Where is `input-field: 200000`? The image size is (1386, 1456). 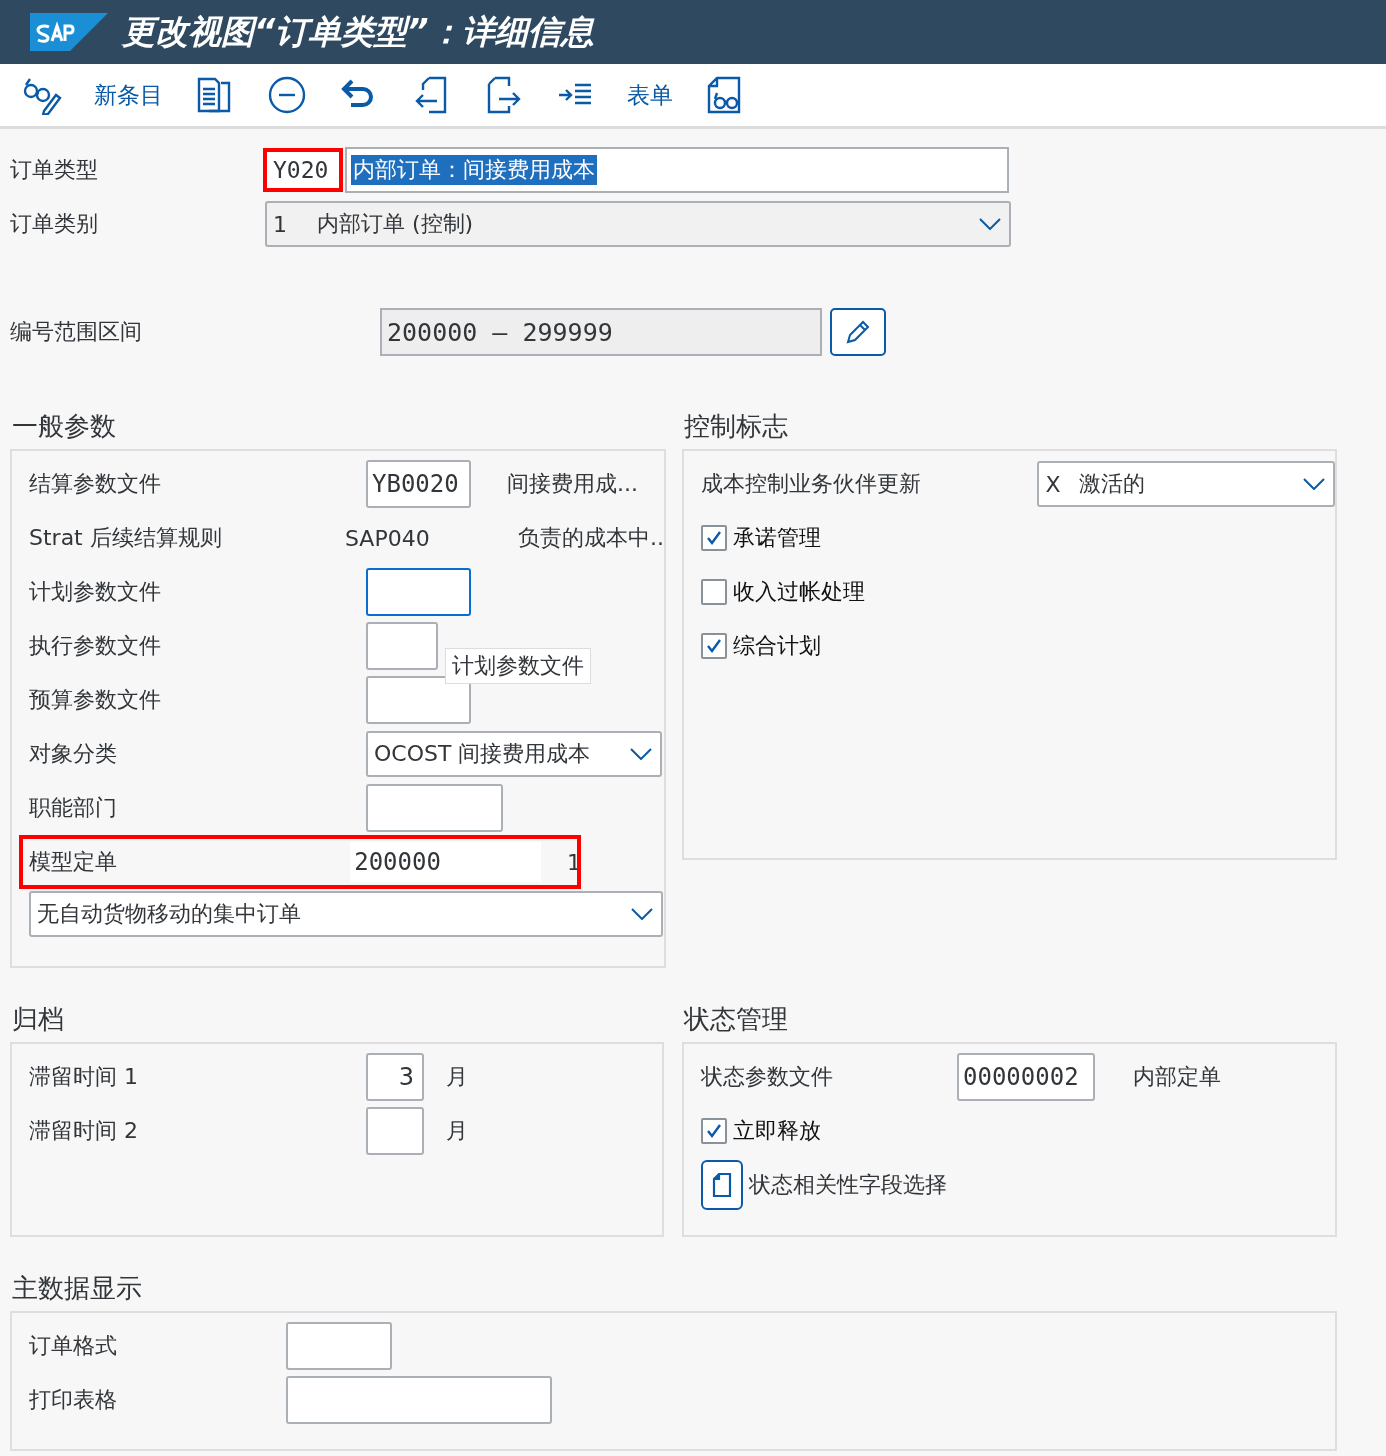 input-field: 200000 is located at coordinates (445, 862).